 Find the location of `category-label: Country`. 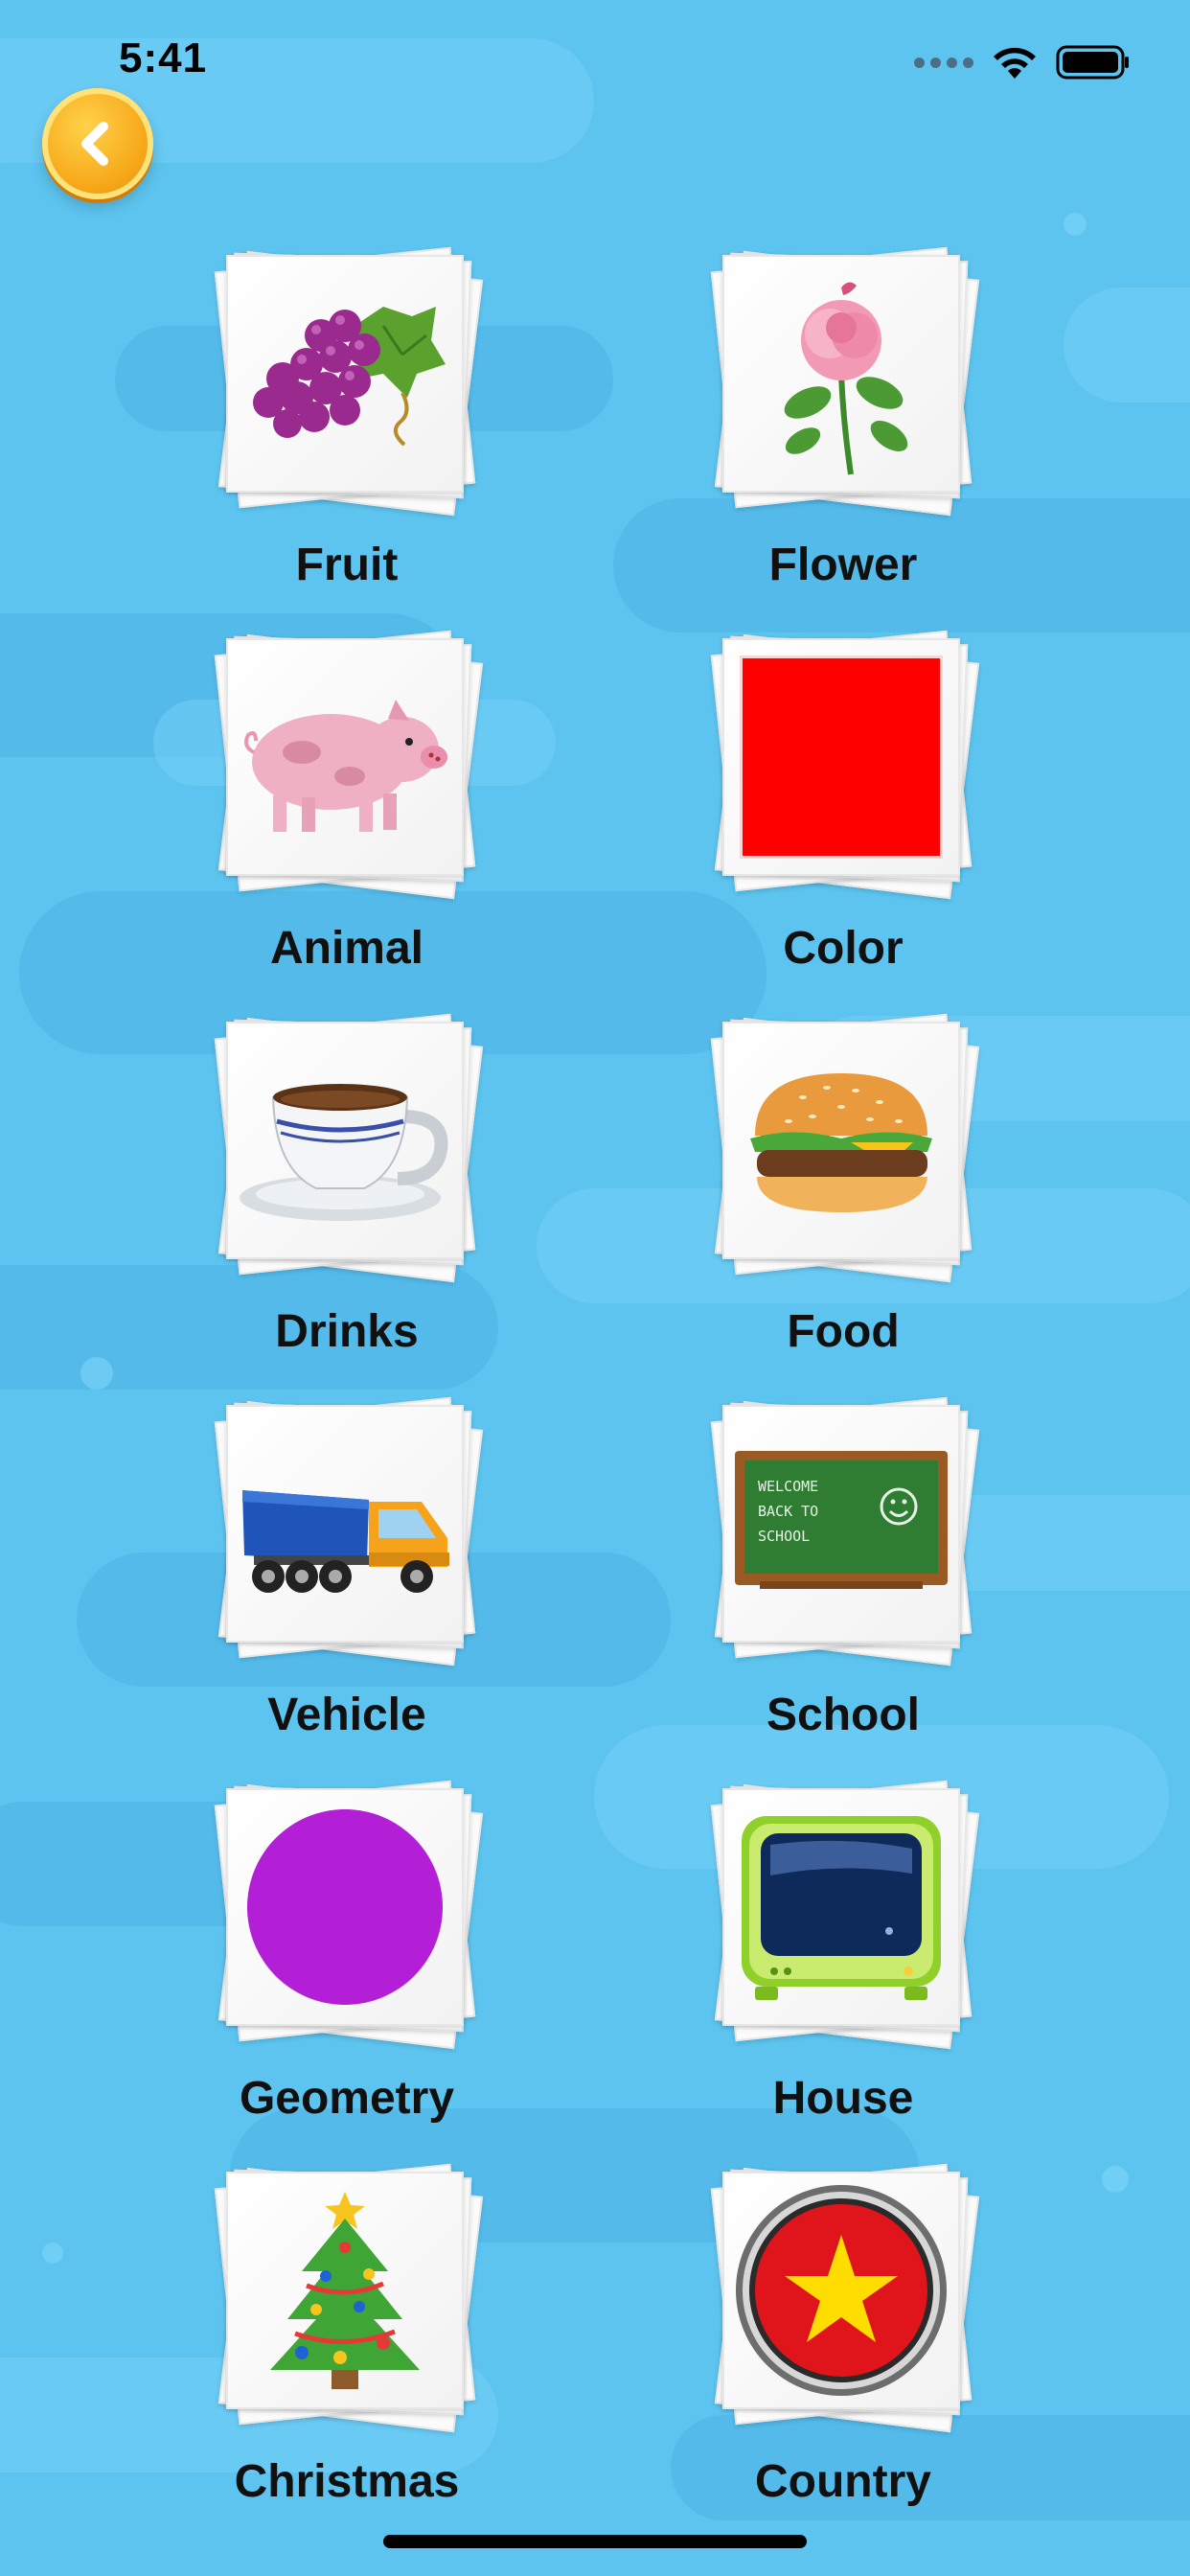

category-label: Country is located at coordinates (843, 2481).